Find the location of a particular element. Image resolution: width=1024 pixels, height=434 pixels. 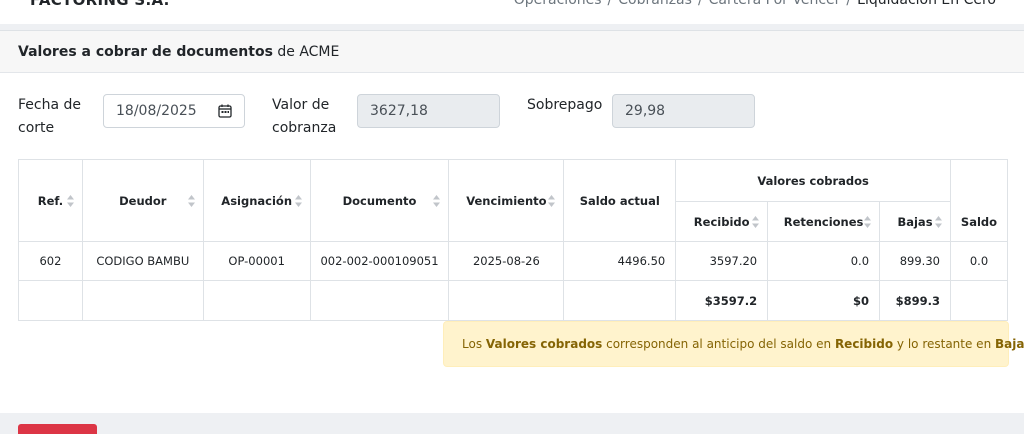

valor-label-line2: cobranza is located at coordinates (304, 128).